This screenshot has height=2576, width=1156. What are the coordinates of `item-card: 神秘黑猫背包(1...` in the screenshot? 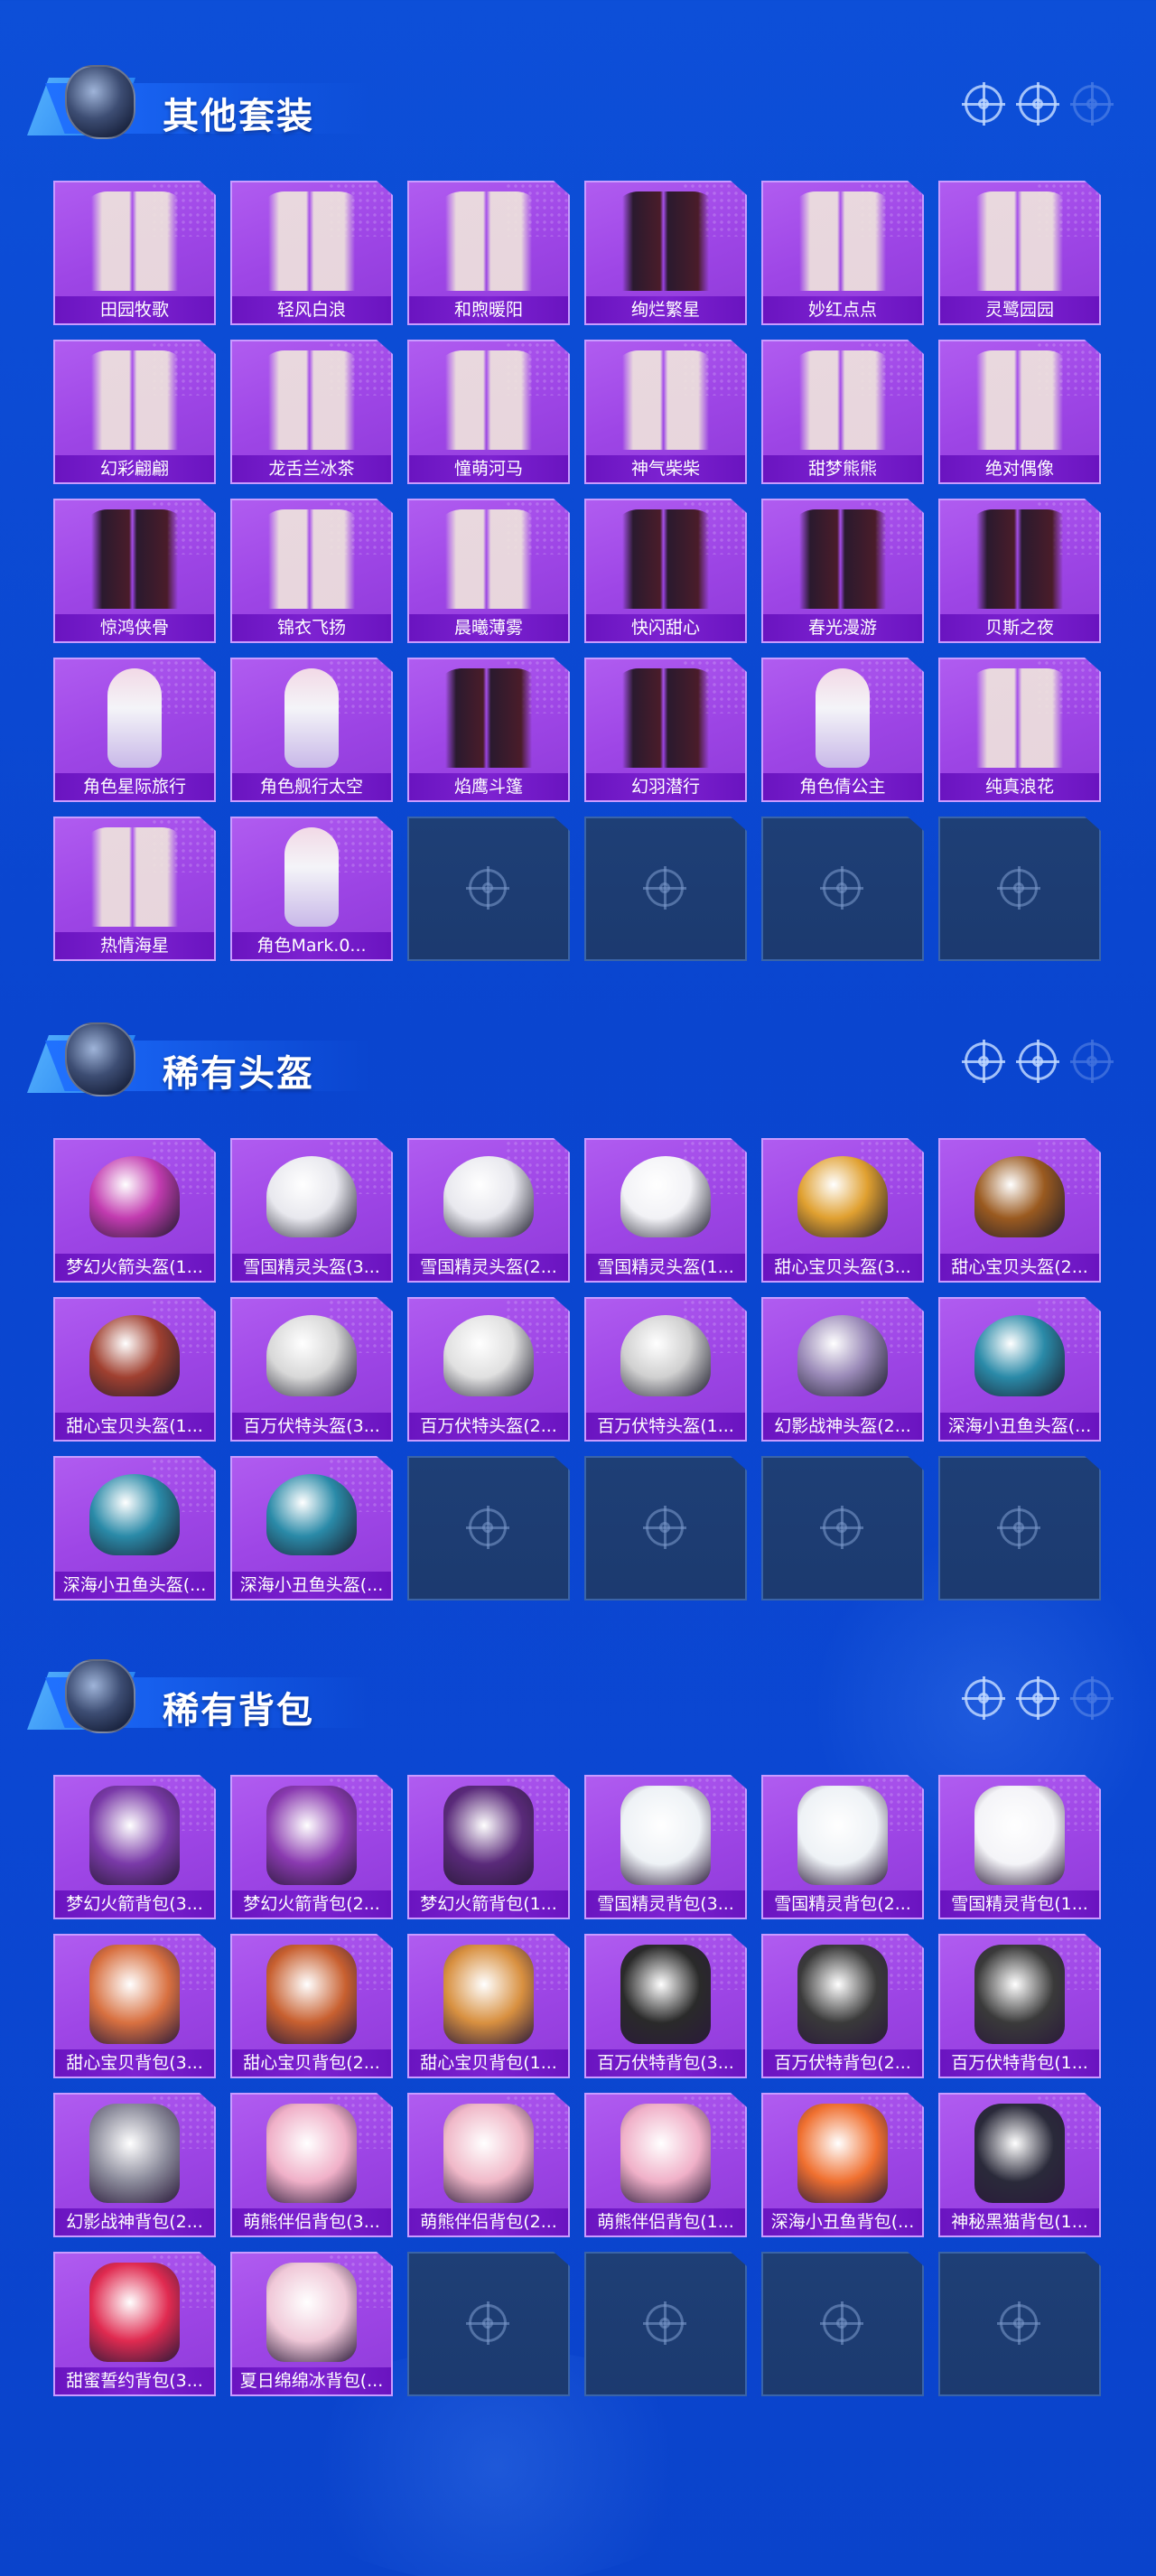 It's located at (1019, 2165).